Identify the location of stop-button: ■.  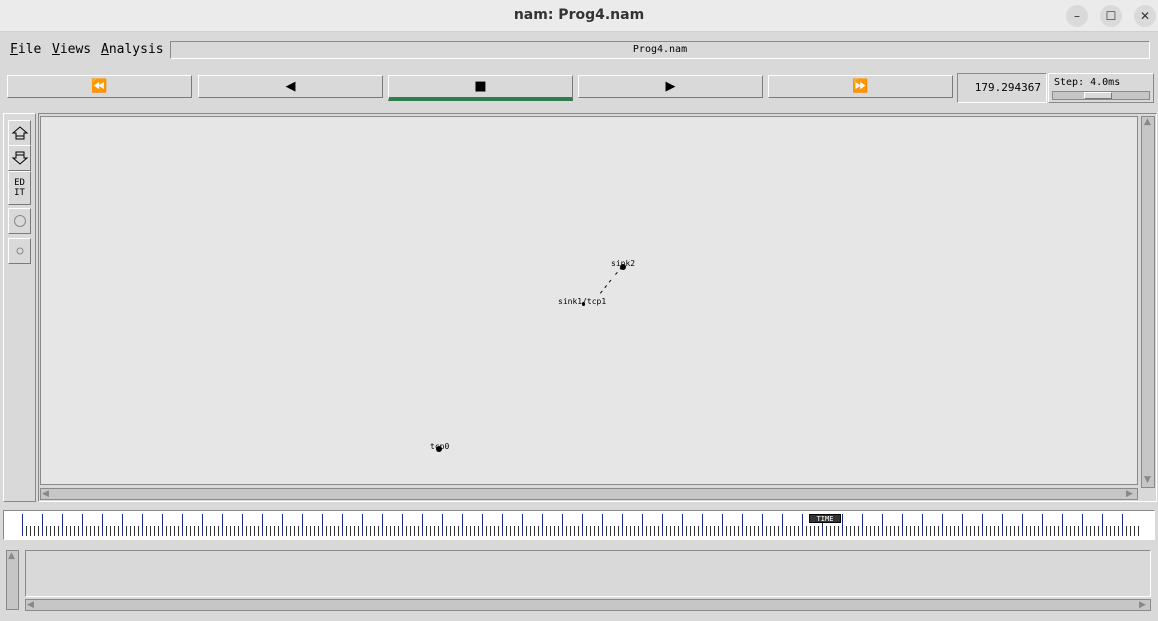
(480, 88).